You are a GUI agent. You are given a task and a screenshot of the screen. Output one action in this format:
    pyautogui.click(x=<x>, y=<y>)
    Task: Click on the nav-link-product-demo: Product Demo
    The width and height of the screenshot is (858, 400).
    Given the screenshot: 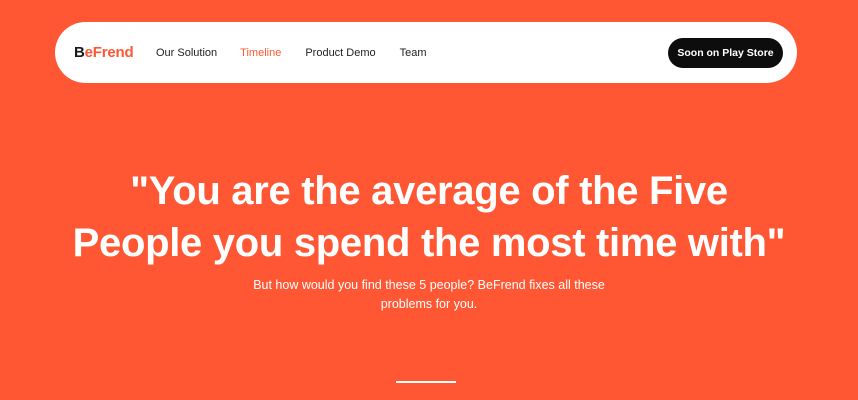 What is the action you would take?
    pyautogui.click(x=340, y=53)
    